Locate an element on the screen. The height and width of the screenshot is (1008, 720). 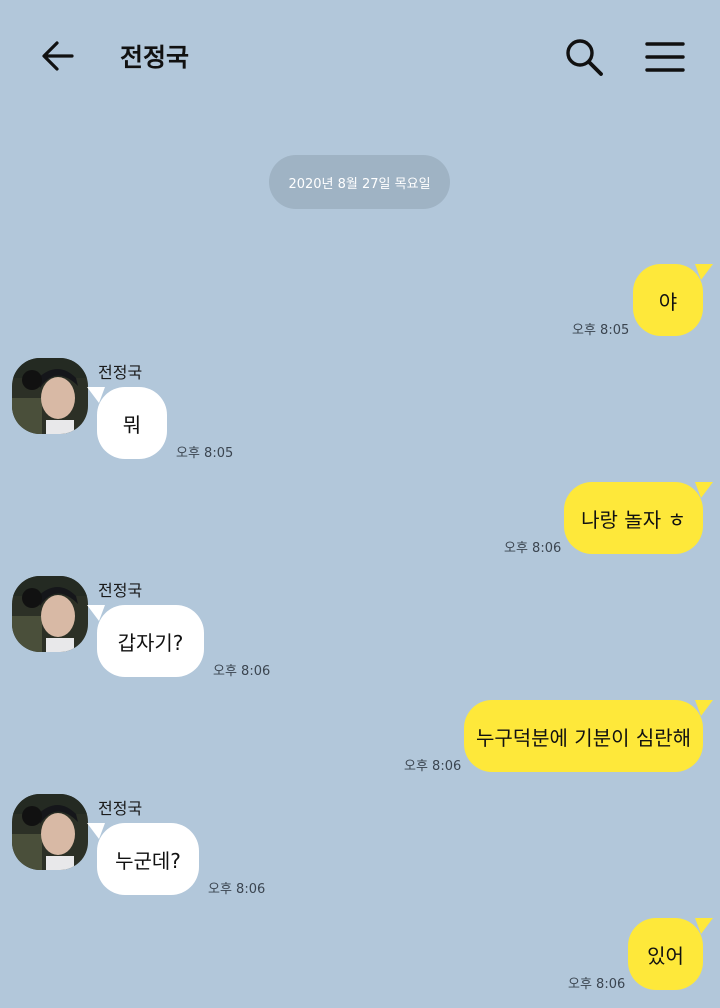
search-icon is located at coordinates (584, 57).